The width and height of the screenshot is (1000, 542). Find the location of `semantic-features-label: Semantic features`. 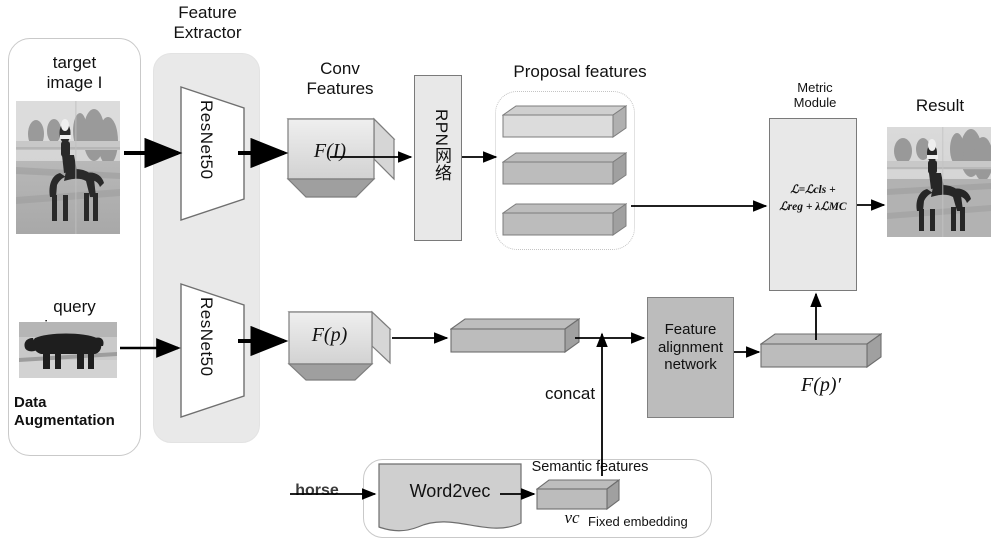

semantic-features-label: Semantic features is located at coordinates (590, 467).